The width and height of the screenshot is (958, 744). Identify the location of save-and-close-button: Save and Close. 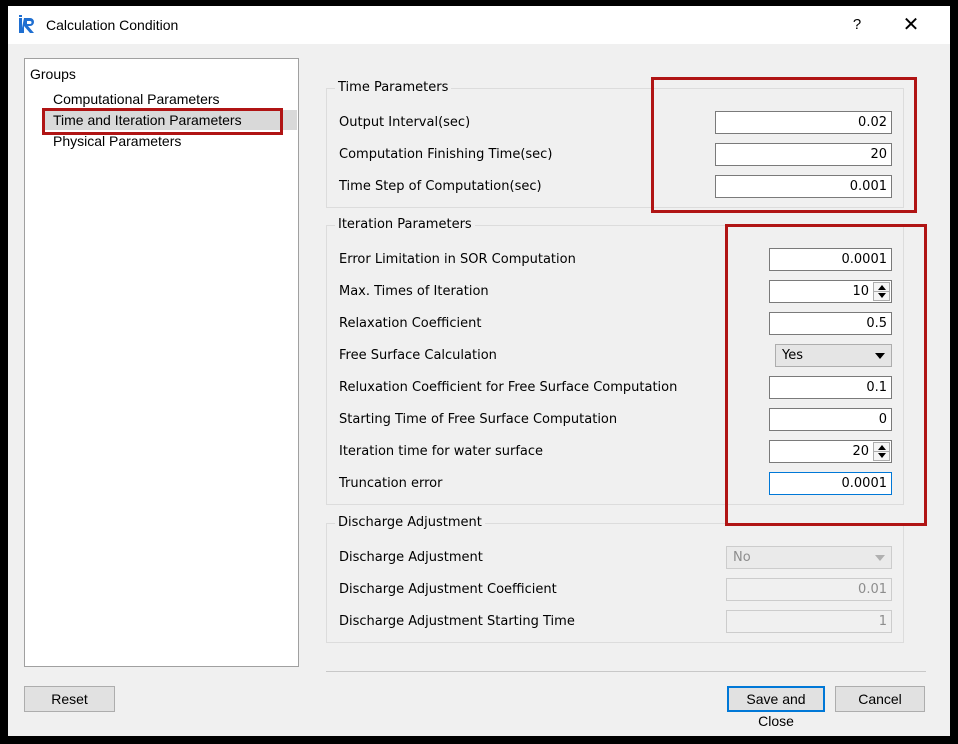
(776, 707).